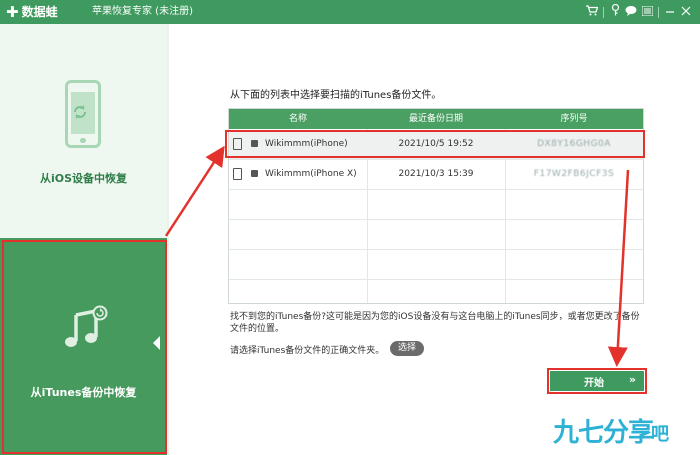 The width and height of the screenshot is (700, 455). What do you see at coordinates (603, 433) in the screenshot?
I see `watermark-text: 九七分享` at bounding box center [603, 433].